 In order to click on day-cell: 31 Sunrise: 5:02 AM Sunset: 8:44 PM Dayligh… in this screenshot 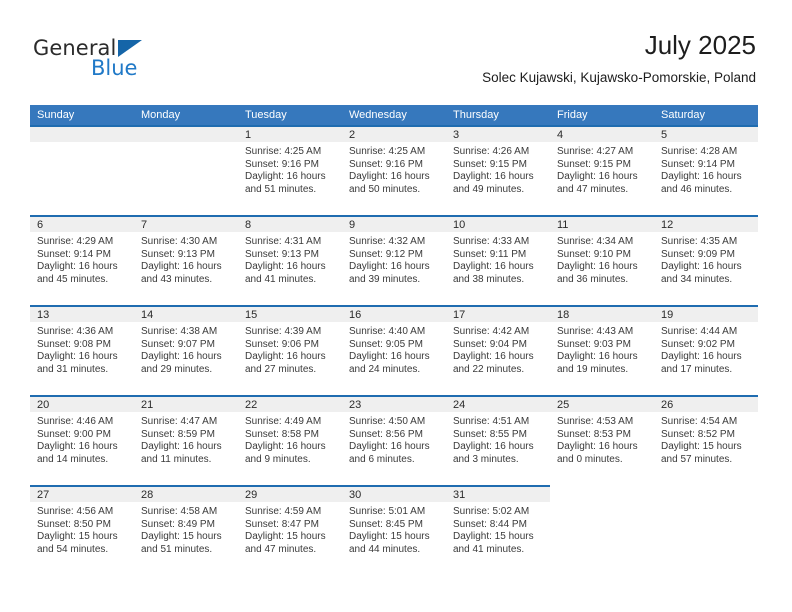, I will do `click(498, 530)`.